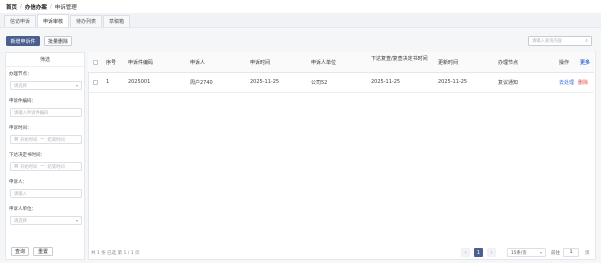  I want to click on filter-time-label: 申诉时间：, so click(20, 128).